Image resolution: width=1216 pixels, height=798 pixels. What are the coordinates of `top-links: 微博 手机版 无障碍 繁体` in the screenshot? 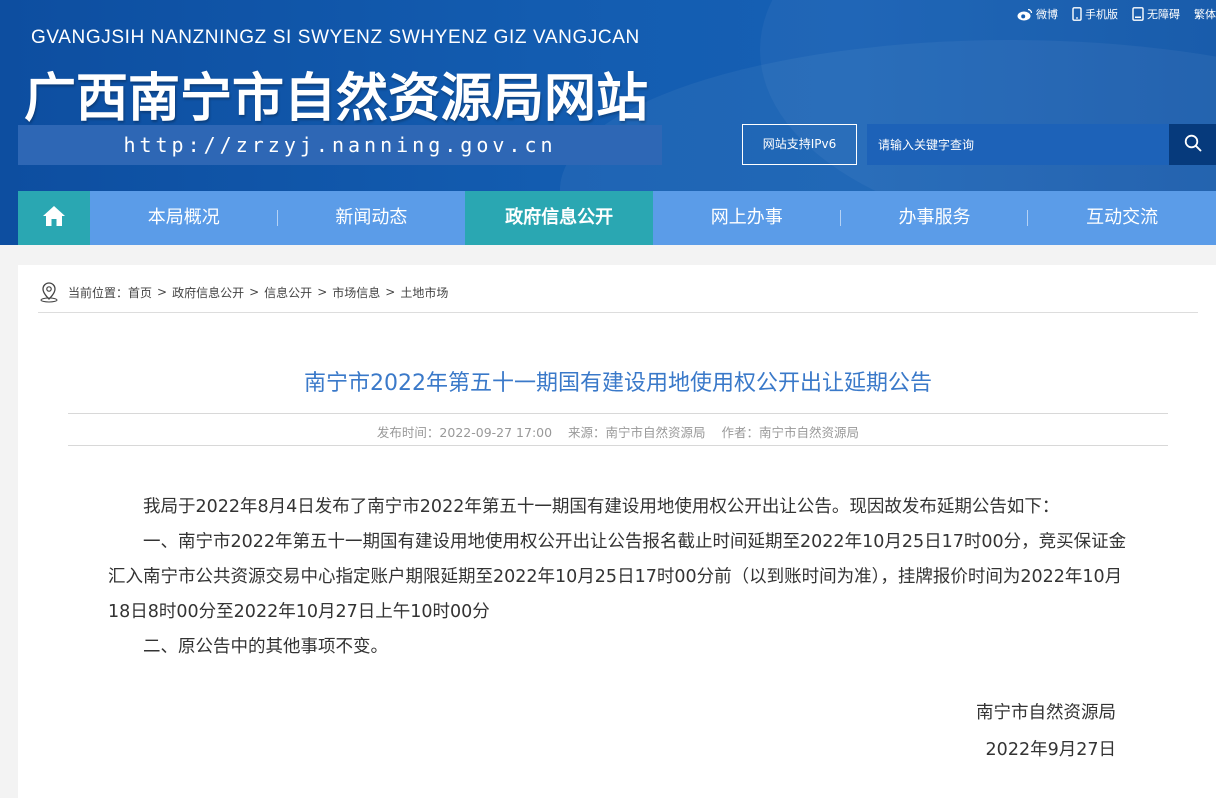 It's located at (1116, 14).